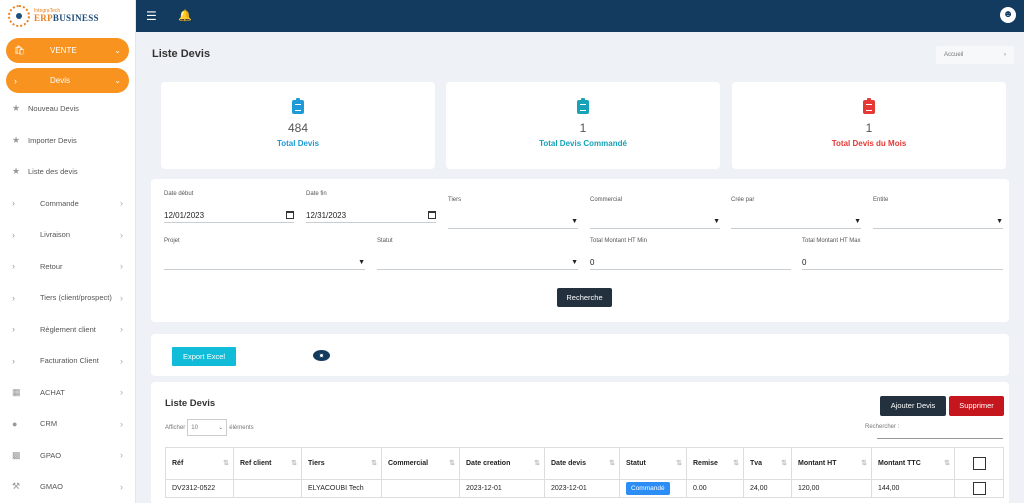 The height and width of the screenshot is (503, 1024). What do you see at coordinates (67, 330) in the screenshot?
I see `sidebar-item-reglement-client: › Règlement client ›` at bounding box center [67, 330].